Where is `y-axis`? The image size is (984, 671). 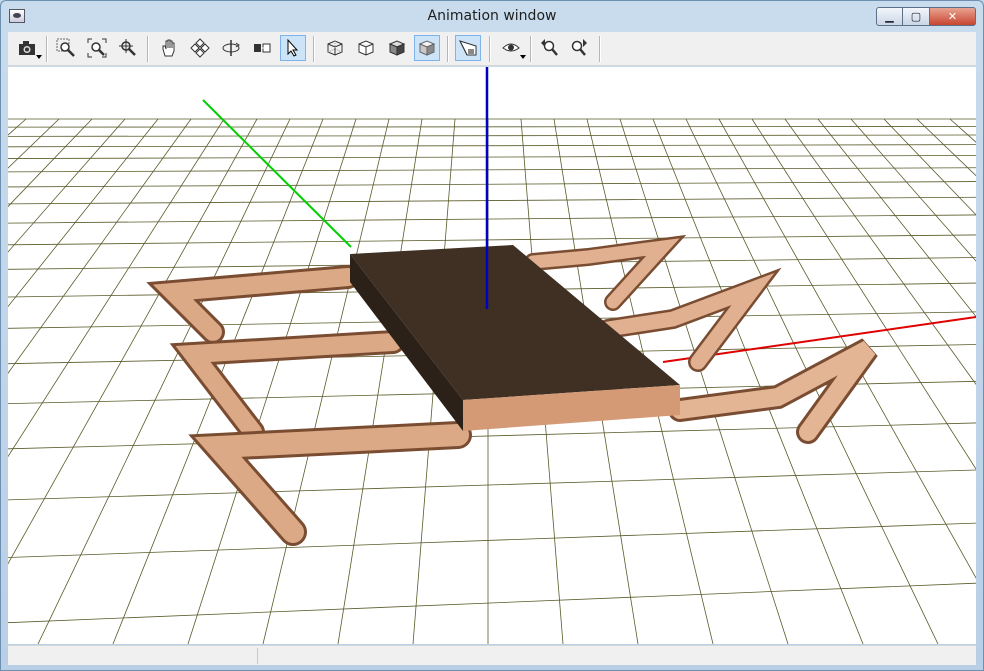 y-axis is located at coordinates (277, 173).